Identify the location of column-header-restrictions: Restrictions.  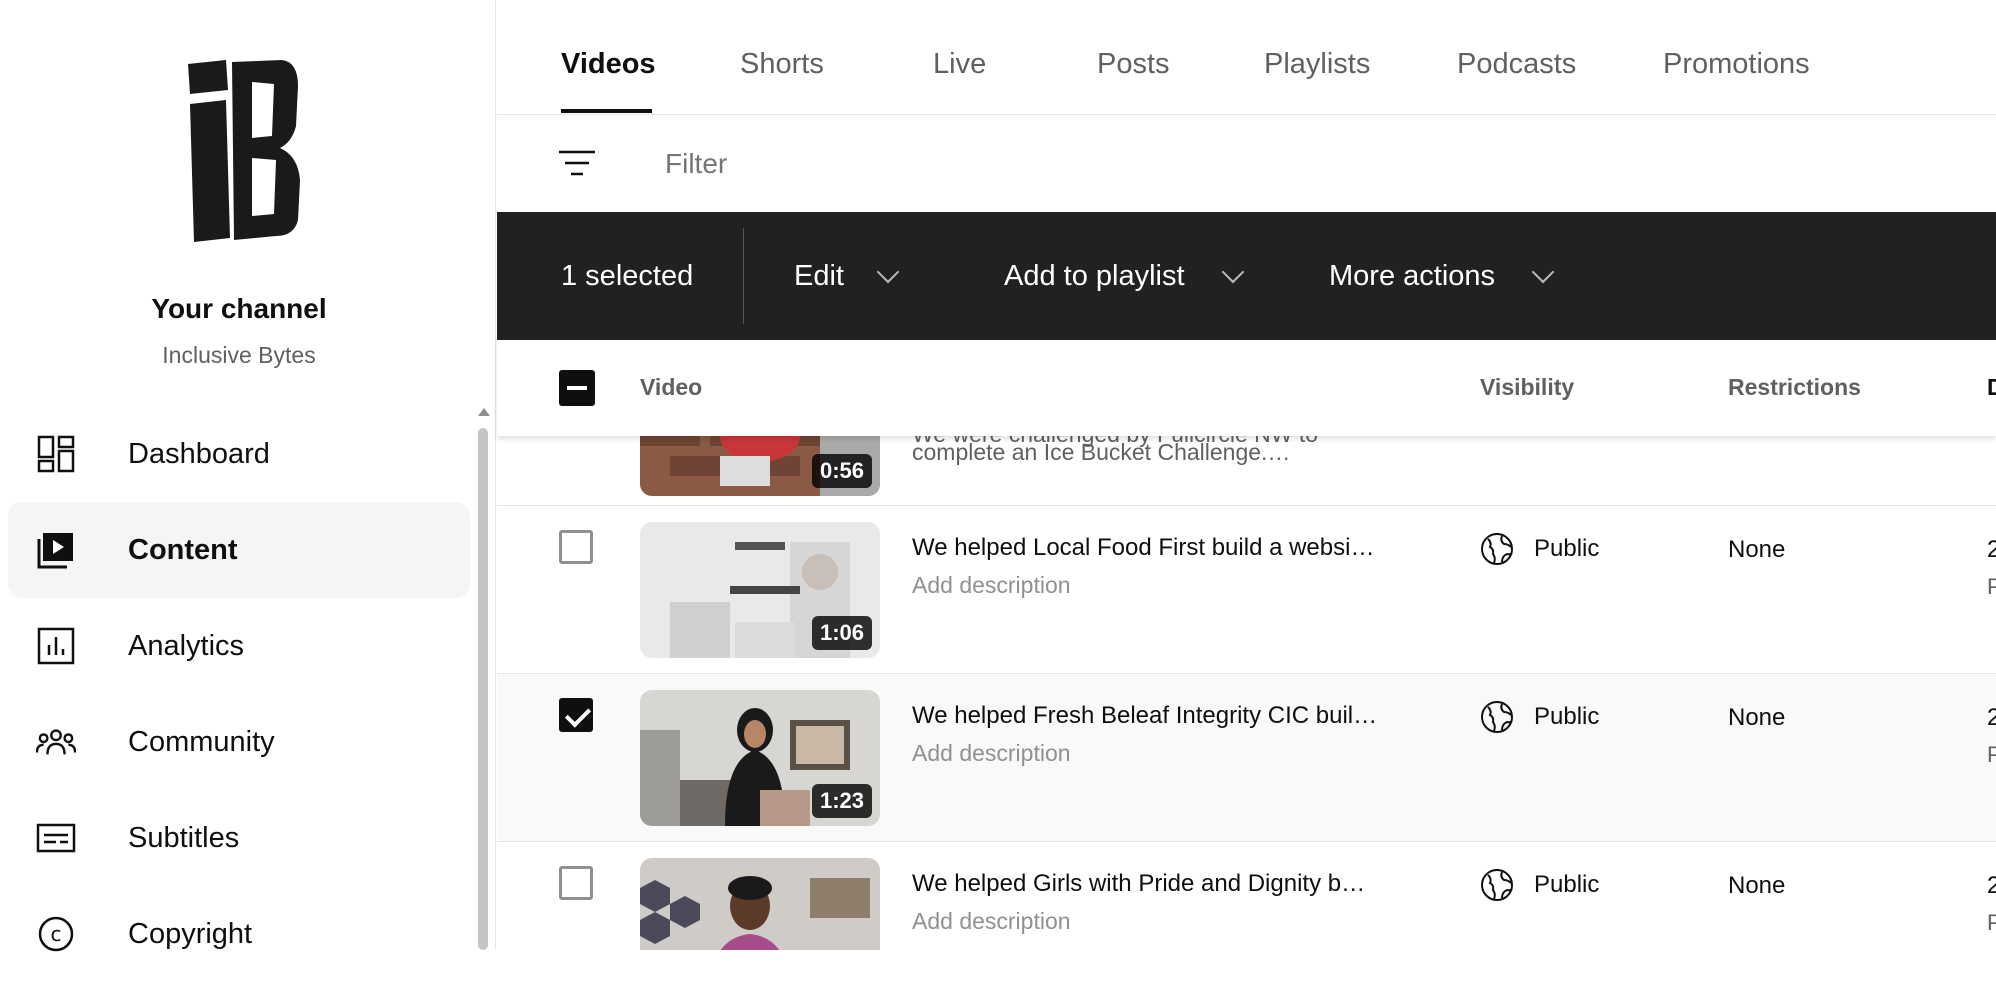
(1794, 387).